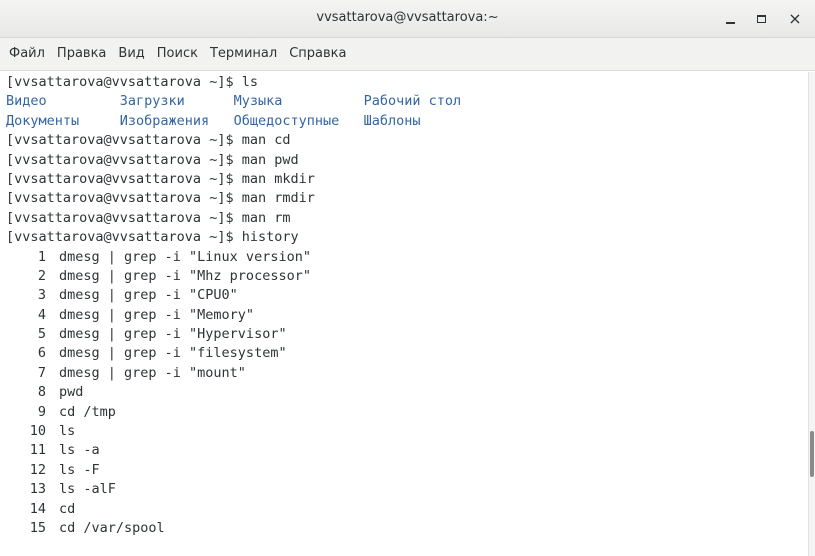 Image resolution: width=815 pixels, height=556 pixels. Describe the element at coordinates (79, 469) in the screenshot. I see `history-command: ls -F` at that location.